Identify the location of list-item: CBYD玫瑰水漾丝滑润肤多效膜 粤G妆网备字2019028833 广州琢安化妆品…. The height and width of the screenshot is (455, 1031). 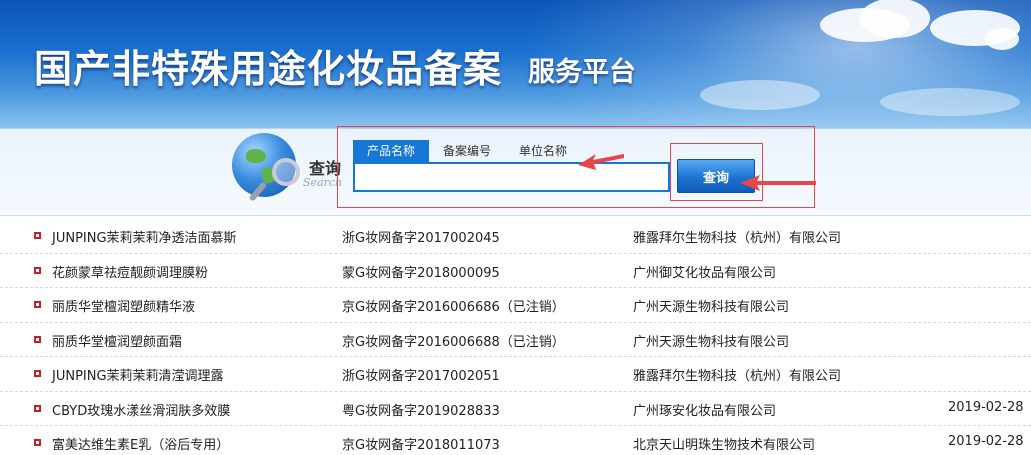
(515, 409).